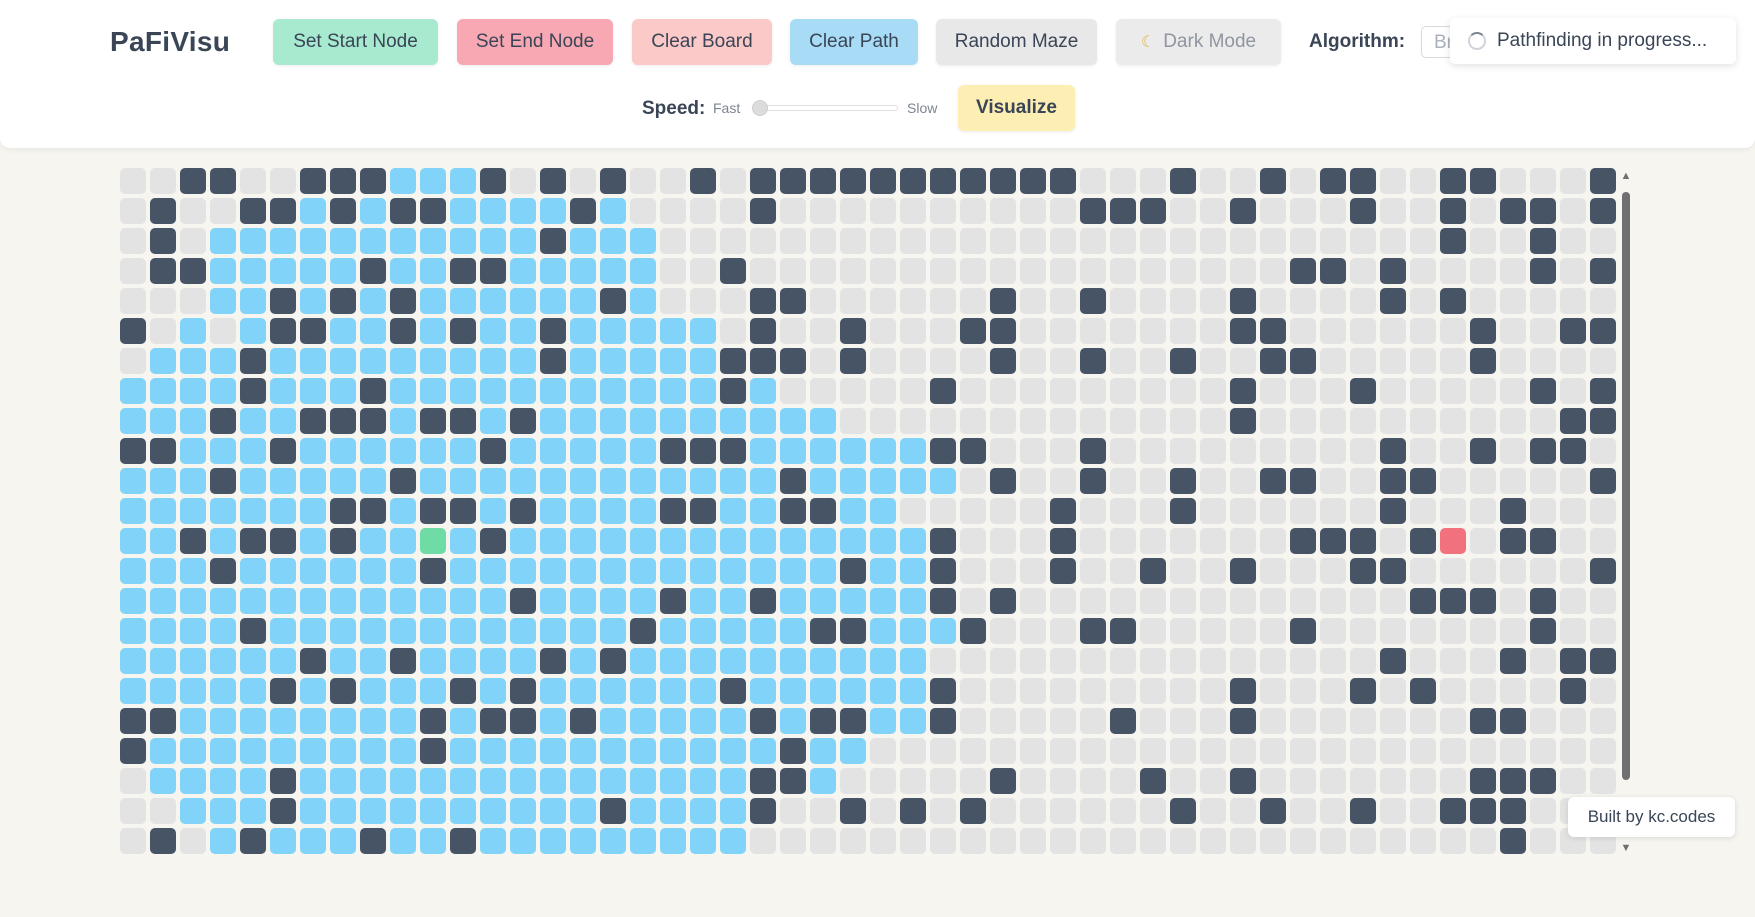 The width and height of the screenshot is (1755, 917). Describe the element at coordinates (355, 42) in the screenshot. I see `set-start-node-button: Set Start Node` at that location.